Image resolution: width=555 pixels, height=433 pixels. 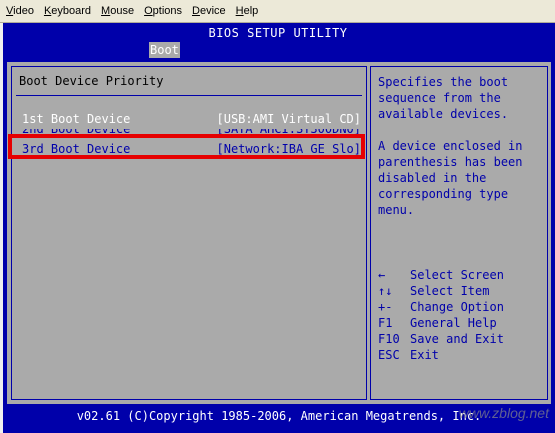 I want to click on bios-title: BIOS SETUP UTILITY, so click(x=278, y=33).